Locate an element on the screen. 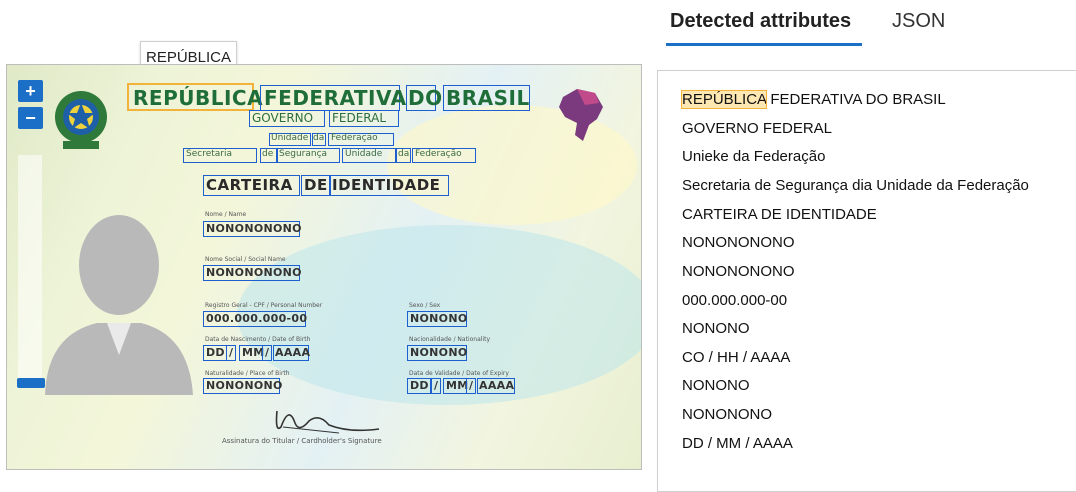 This screenshot has height=492, width=1076. card-word-brasil: BRASIL is located at coordinates (488, 98).